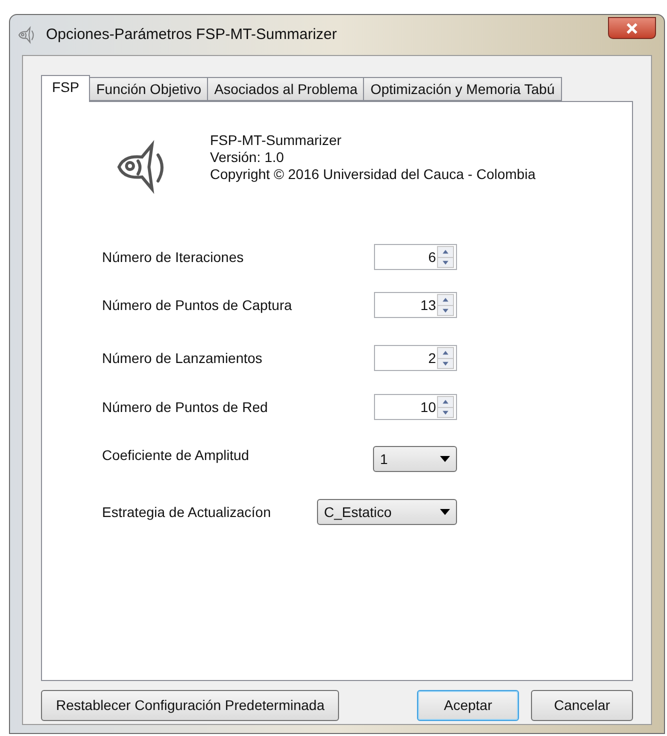 The width and height of the screenshot is (667, 736). I want to click on tab: FSP, so click(65, 88).